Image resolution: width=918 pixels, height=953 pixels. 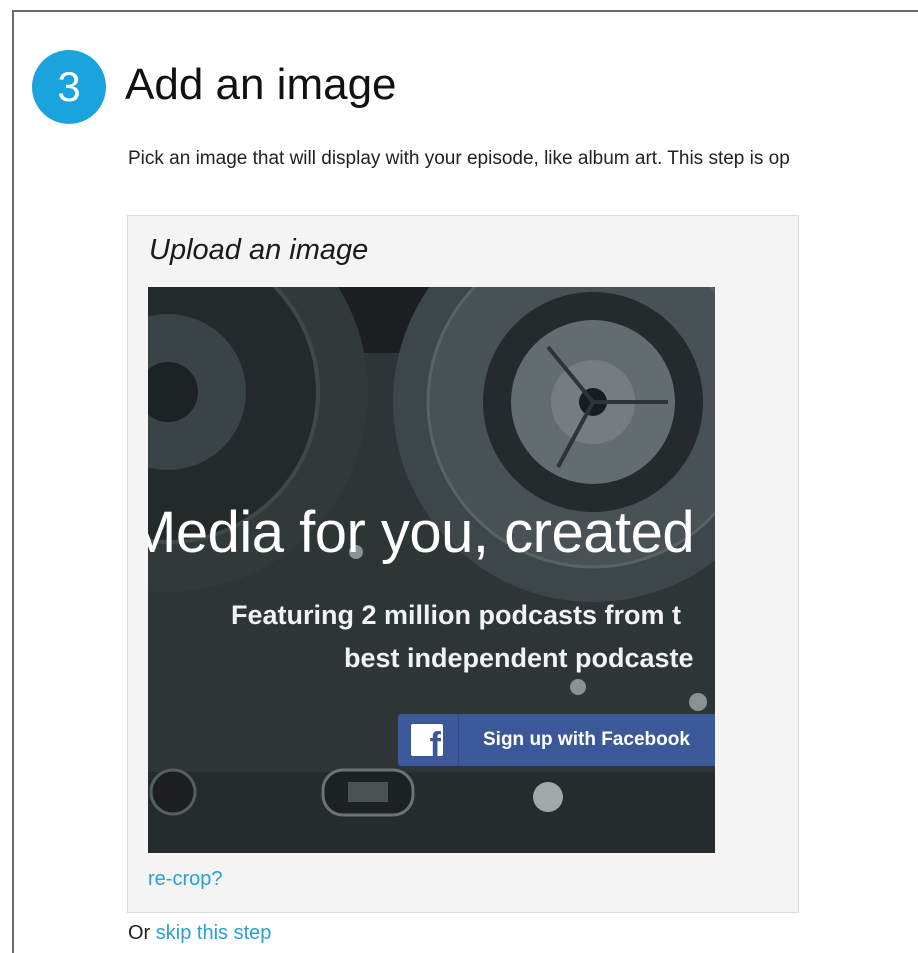 I want to click on skip-step-link: skip this step, so click(x=214, y=933).